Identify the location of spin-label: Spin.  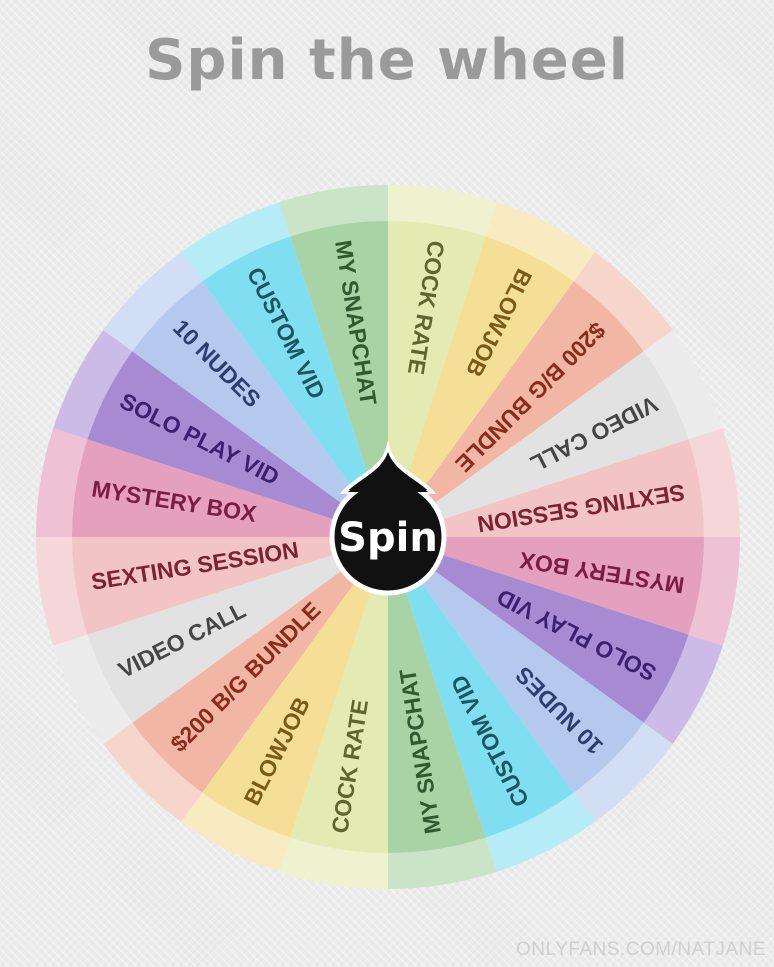
(388, 538).